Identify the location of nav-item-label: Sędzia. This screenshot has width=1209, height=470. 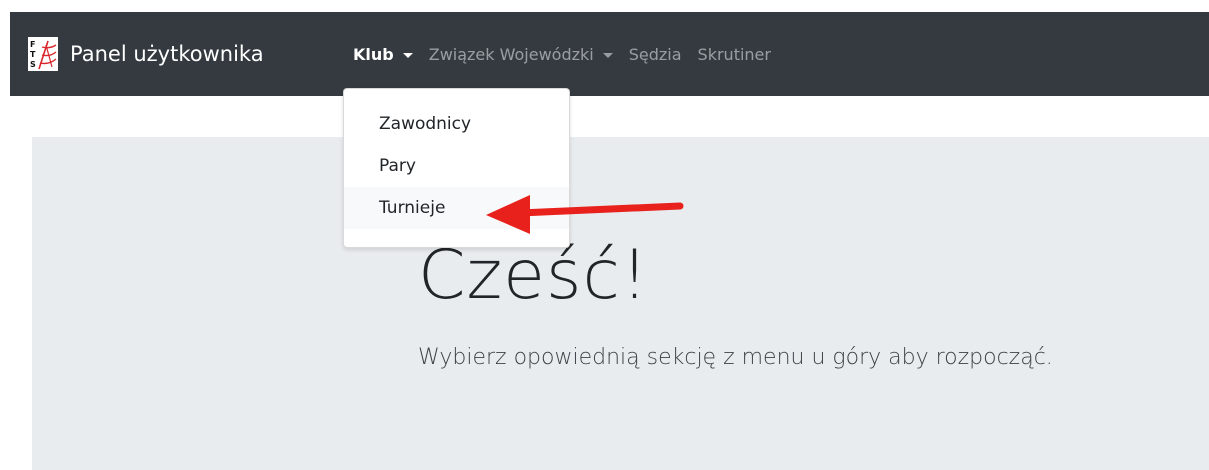
(655, 54).